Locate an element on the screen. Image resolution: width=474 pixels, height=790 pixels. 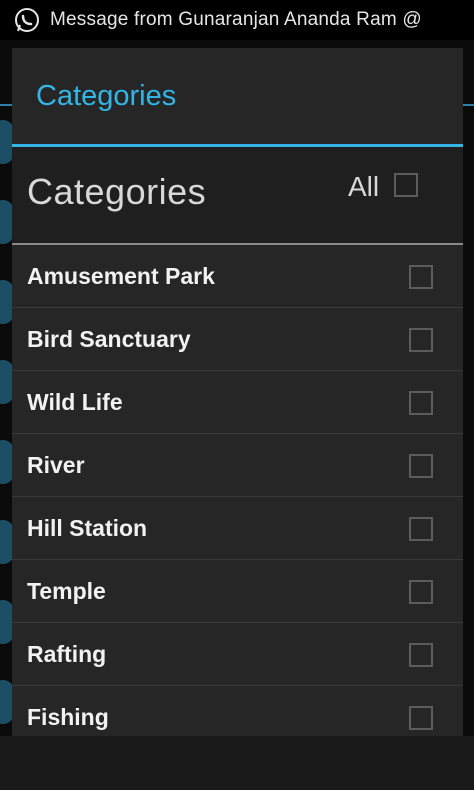
category-item-rafting: Rafting is located at coordinates (237, 654).